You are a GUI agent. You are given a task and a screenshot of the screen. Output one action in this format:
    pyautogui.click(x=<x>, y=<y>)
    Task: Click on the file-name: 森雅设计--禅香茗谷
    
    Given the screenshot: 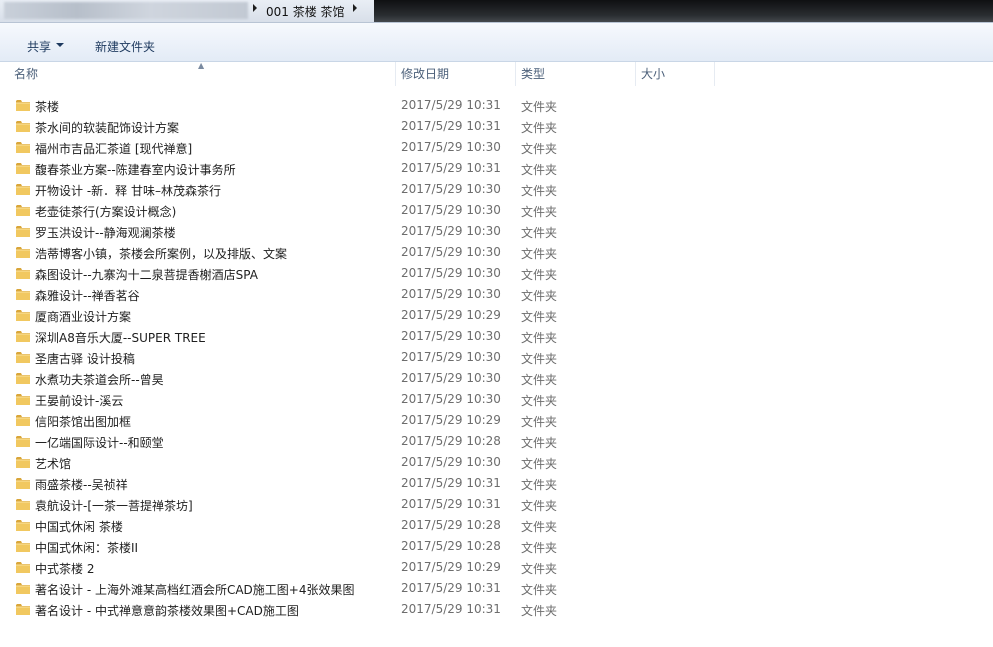 What is the action you would take?
    pyautogui.click(x=87, y=295)
    